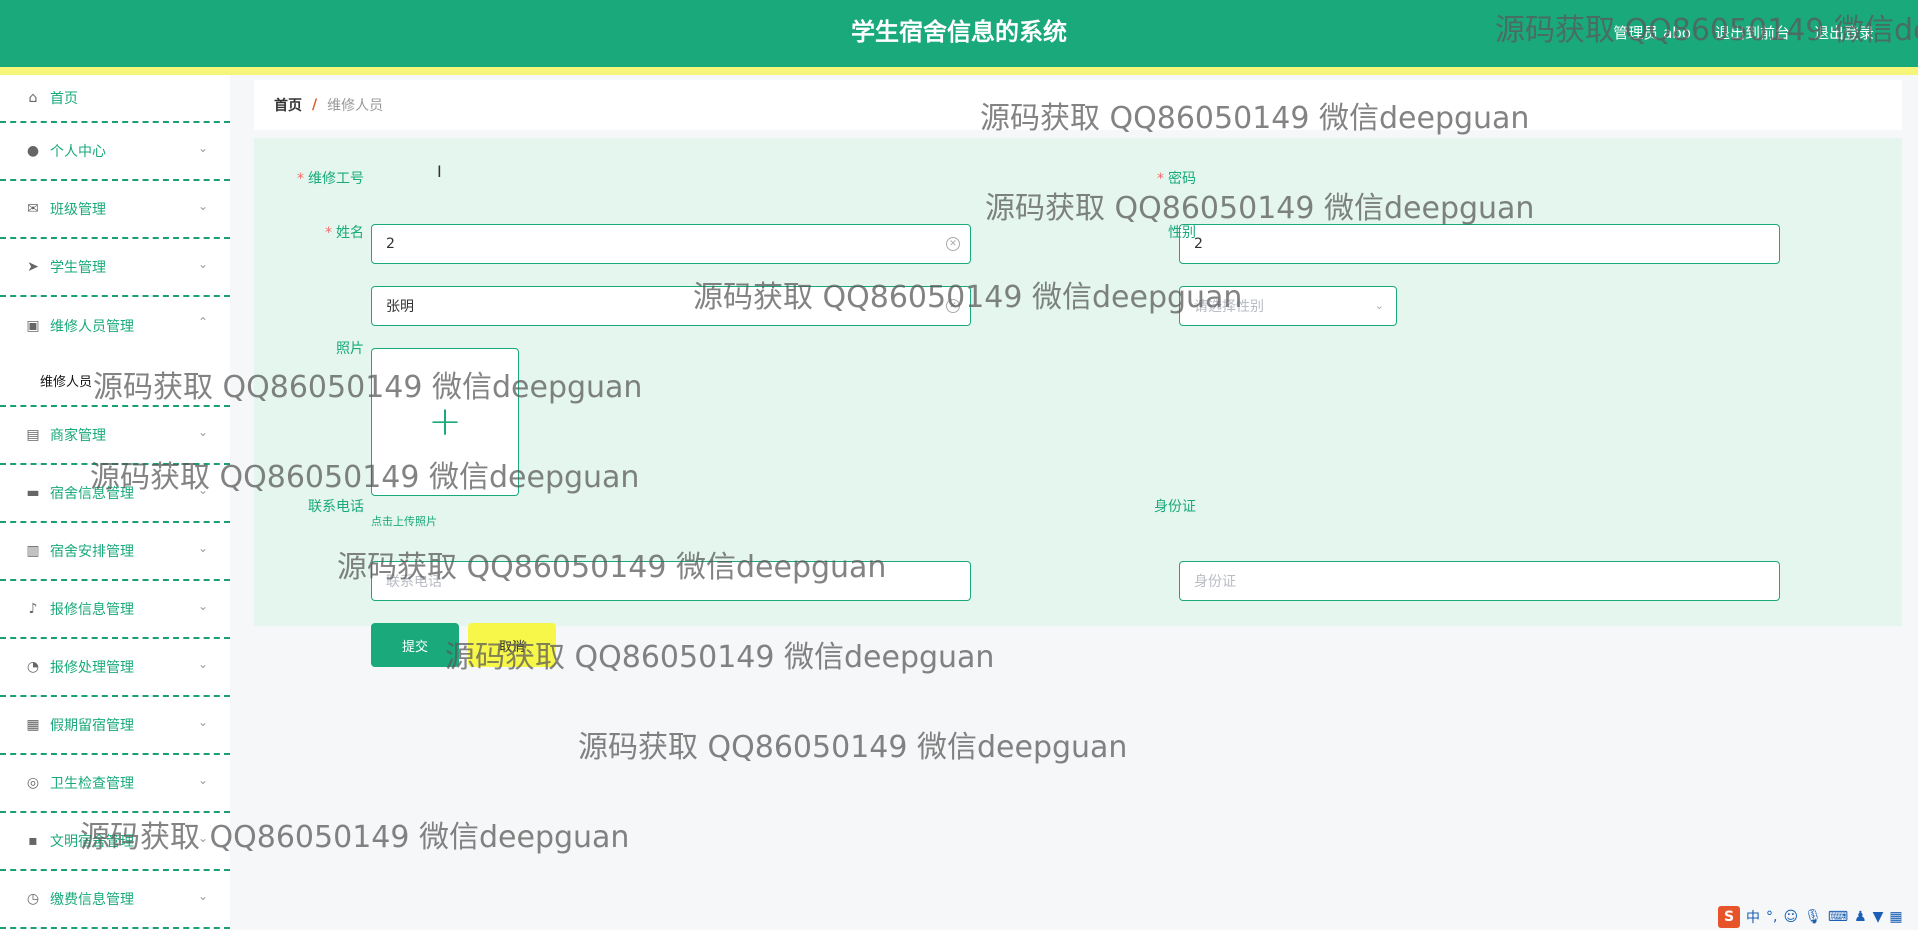 This screenshot has height=930, width=1918. I want to click on gender-select: 请选择性别 ⌄, so click(1288, 306).